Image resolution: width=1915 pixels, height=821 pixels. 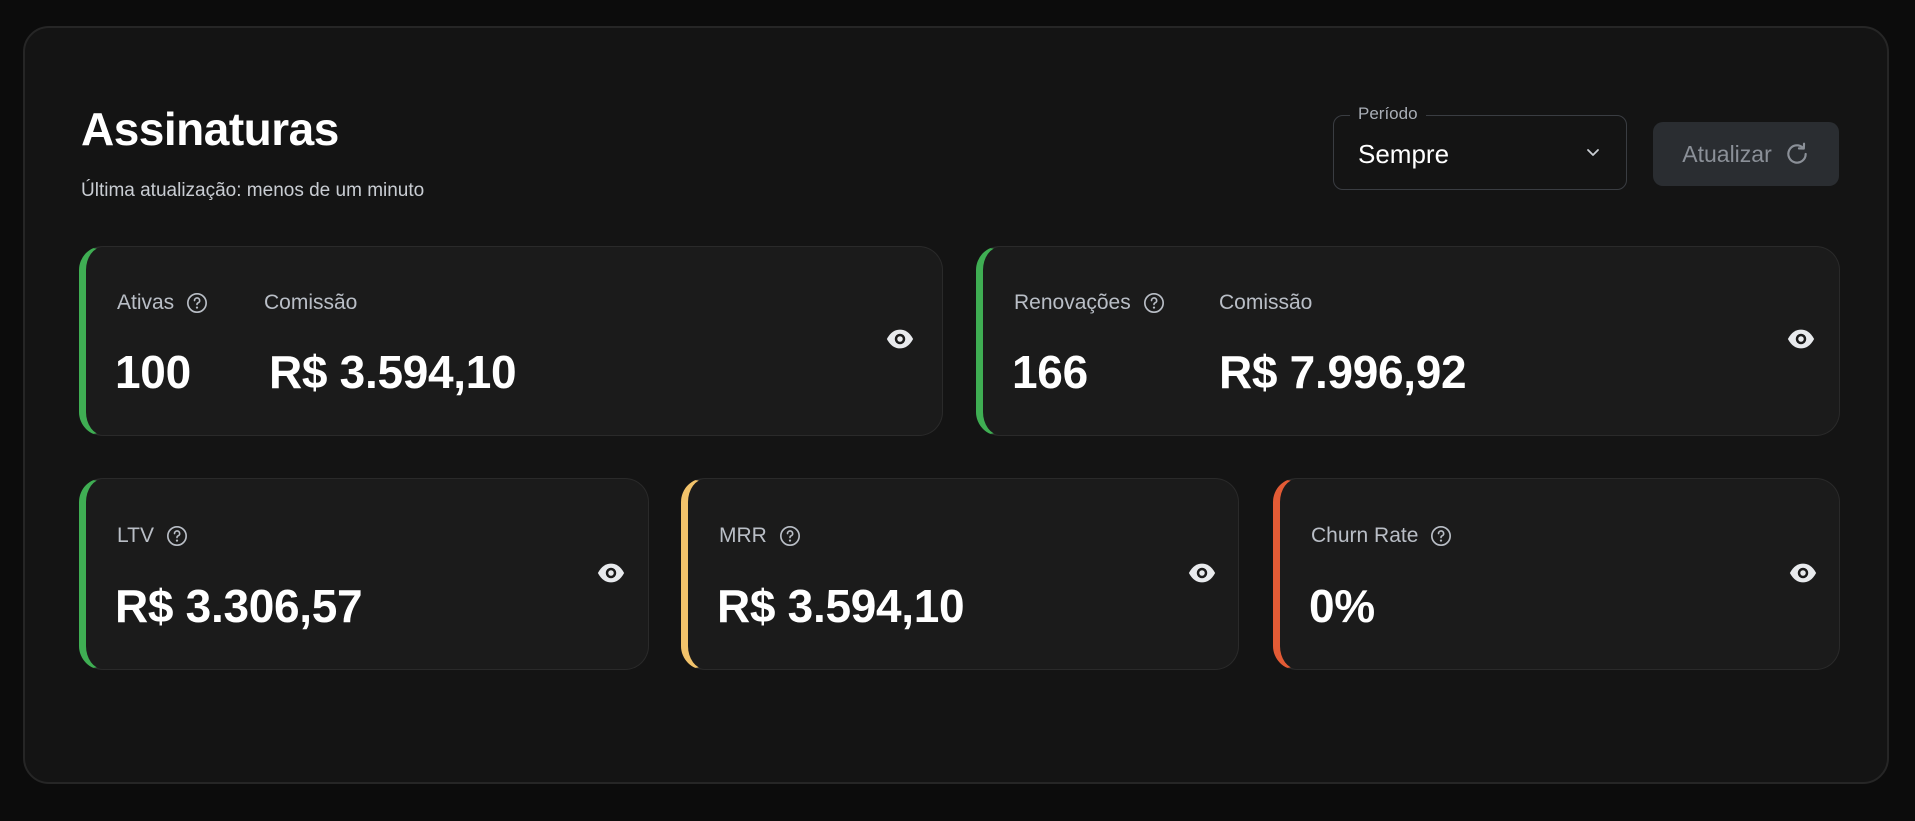 I want to click on active-subscriptions-card: Ativas Comissão 100 R$ 3.594,10, so click(x=511, y=341).